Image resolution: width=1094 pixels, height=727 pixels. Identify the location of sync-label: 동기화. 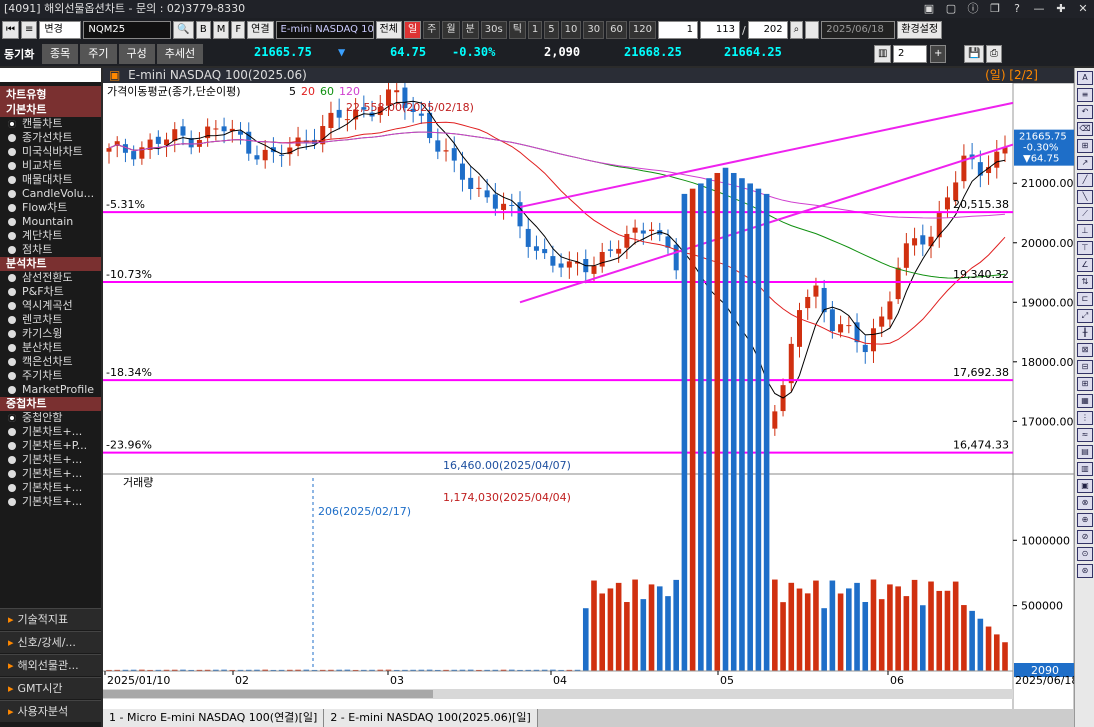
(21, 54).